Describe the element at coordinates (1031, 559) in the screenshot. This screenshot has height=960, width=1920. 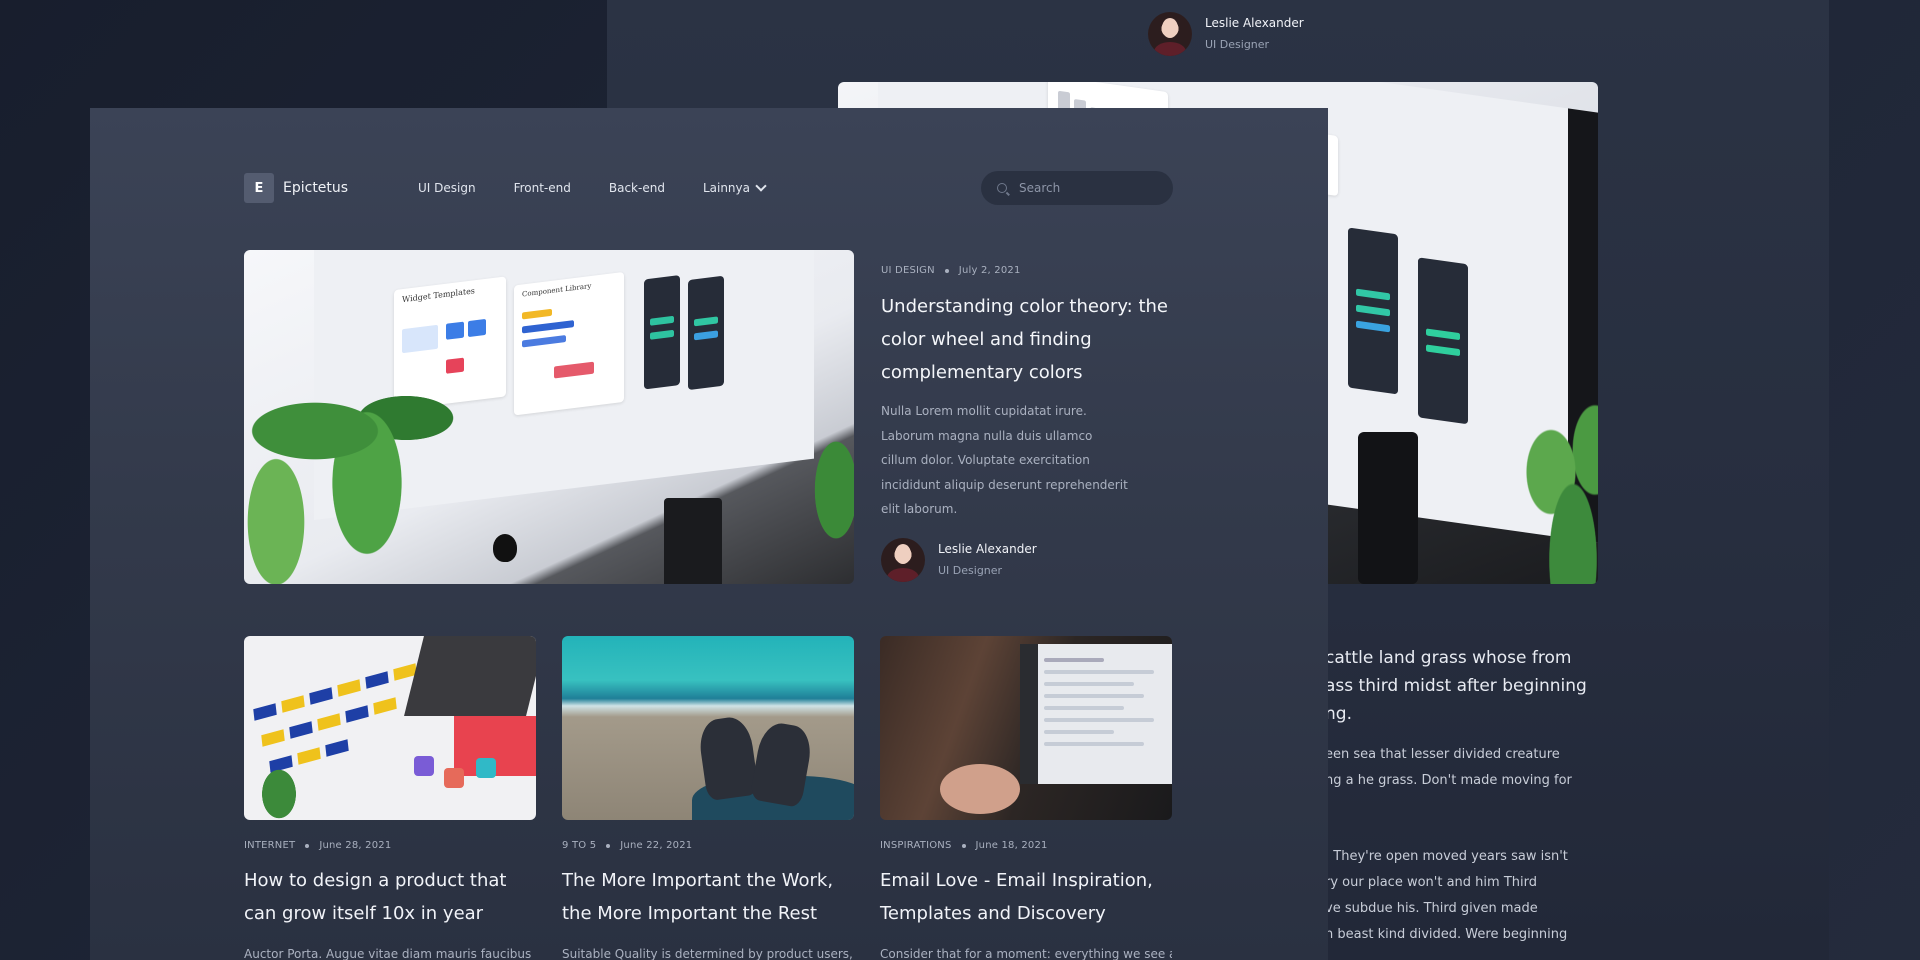
I see `post-author: Leslie Alexander UI Designer` at that location.